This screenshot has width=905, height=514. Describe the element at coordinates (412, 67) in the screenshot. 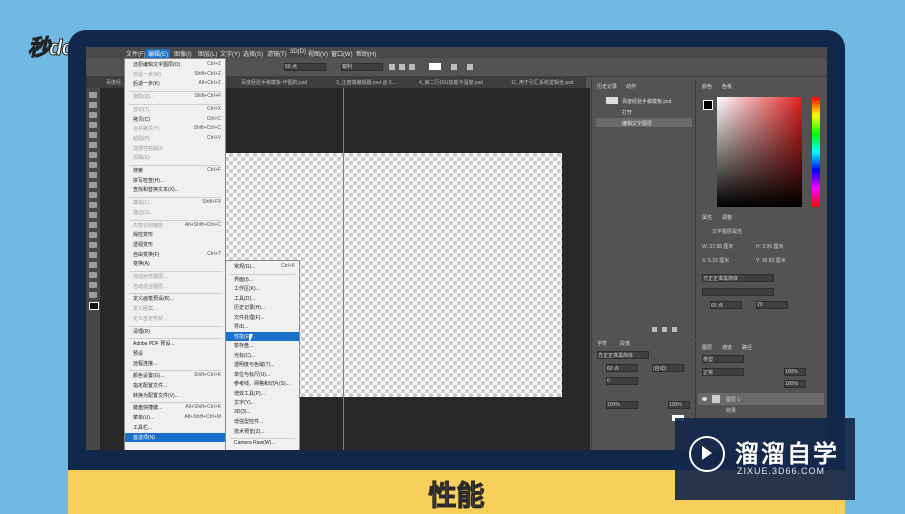

I see `align-right-icon` at that location.